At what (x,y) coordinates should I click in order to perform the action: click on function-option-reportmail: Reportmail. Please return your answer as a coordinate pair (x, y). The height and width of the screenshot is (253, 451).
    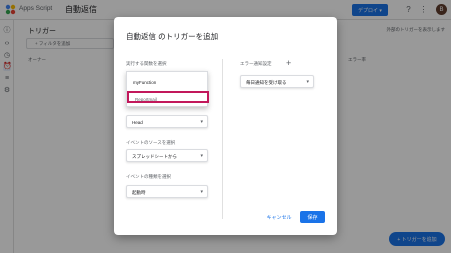
    Looking at the image, I should click on (168, 97).